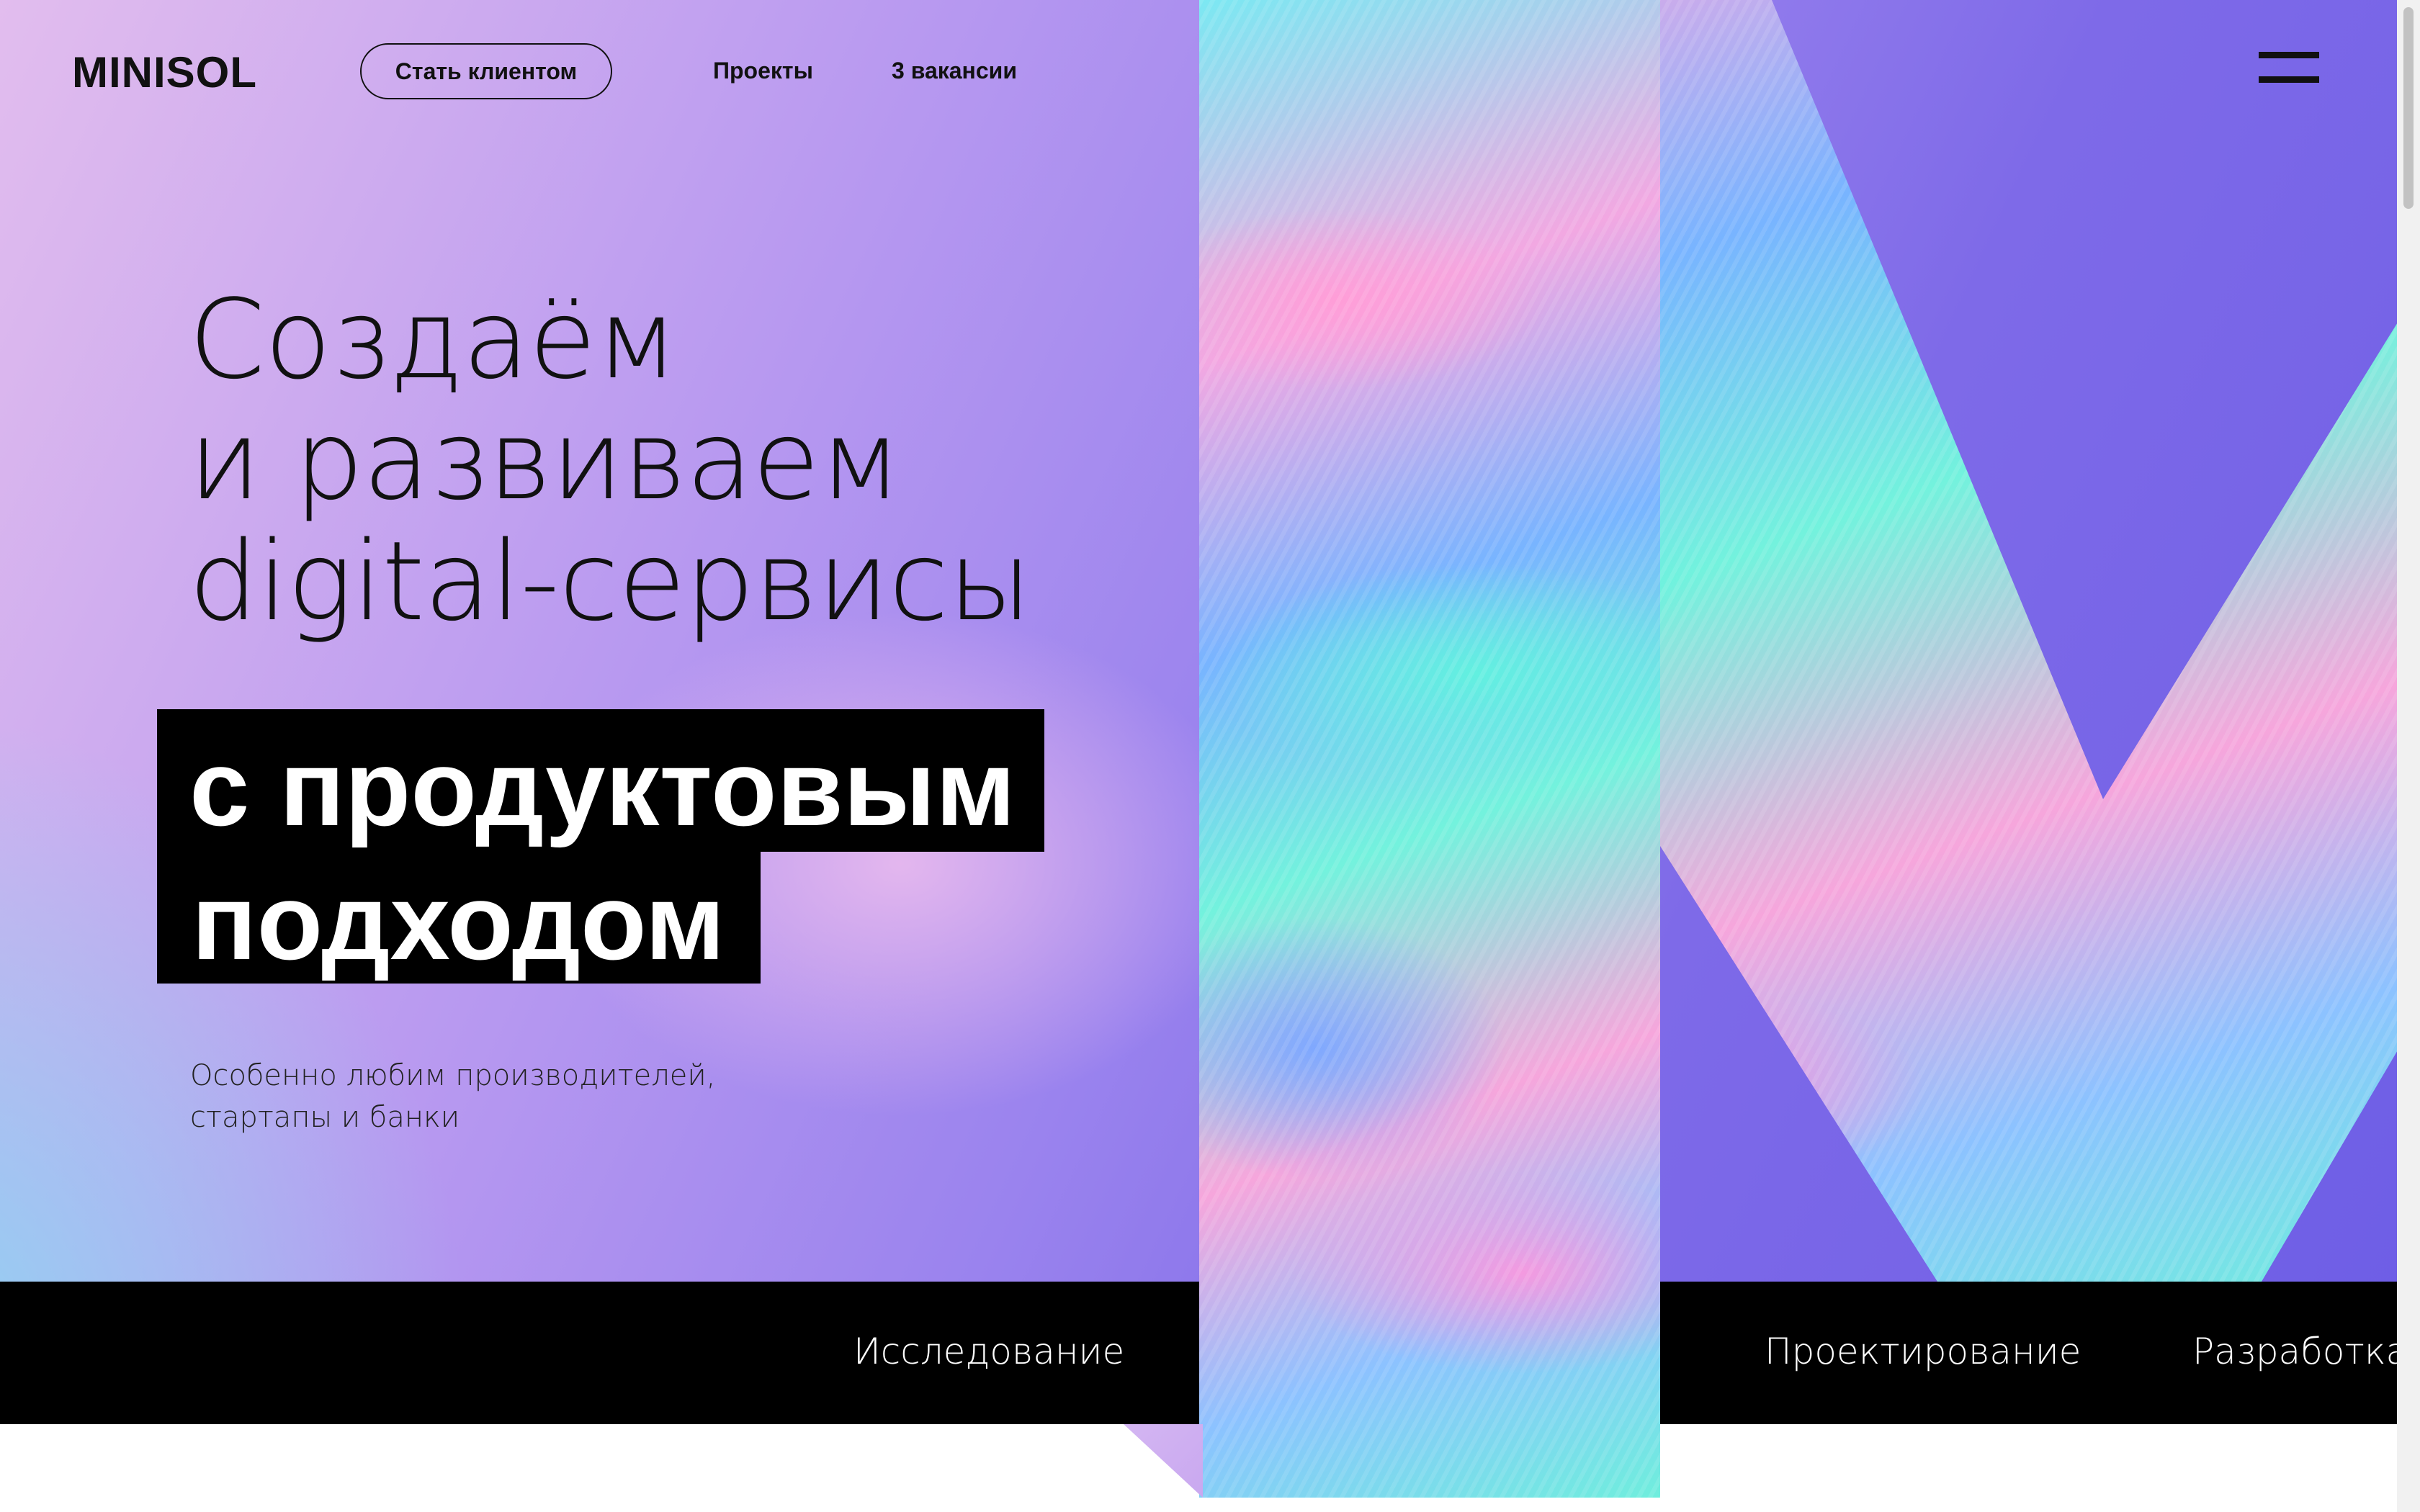 The image size is (2420, 1512). I want to click on hero-title-line: и развиваем, so click(545, 460).